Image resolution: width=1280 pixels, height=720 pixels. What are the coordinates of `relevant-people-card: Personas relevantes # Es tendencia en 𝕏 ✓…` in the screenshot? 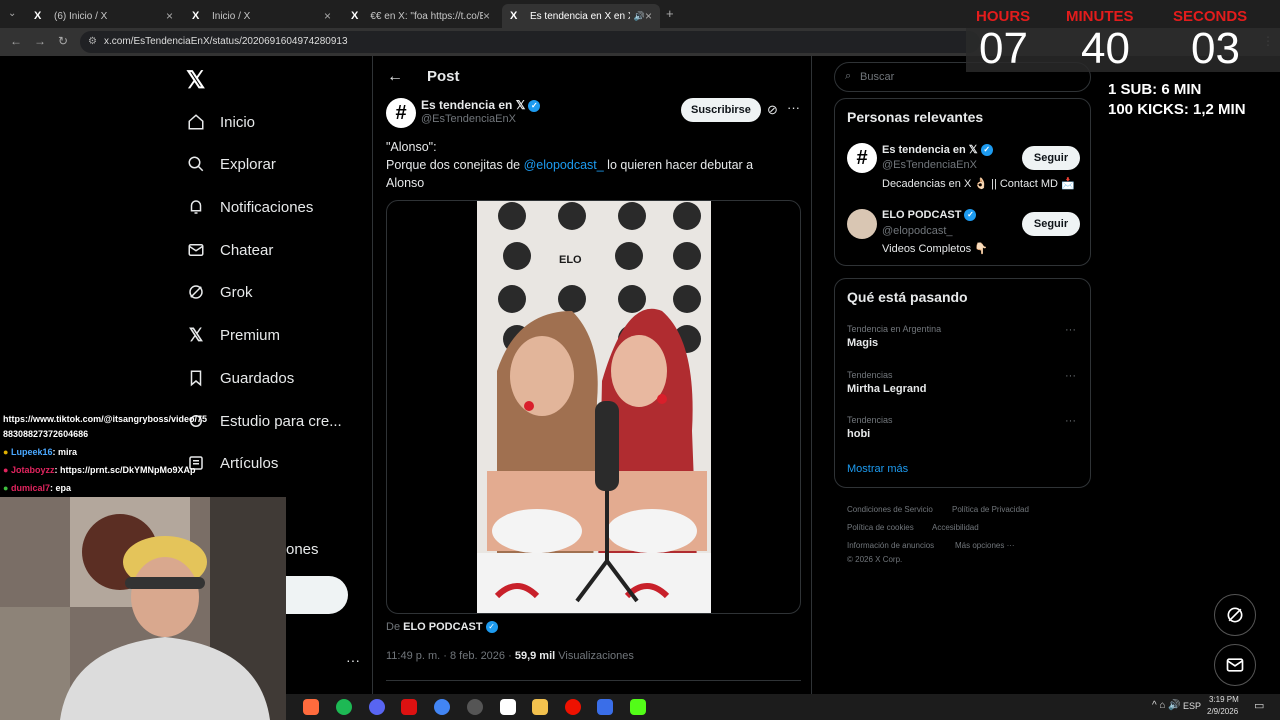 It's located at (962, 182).